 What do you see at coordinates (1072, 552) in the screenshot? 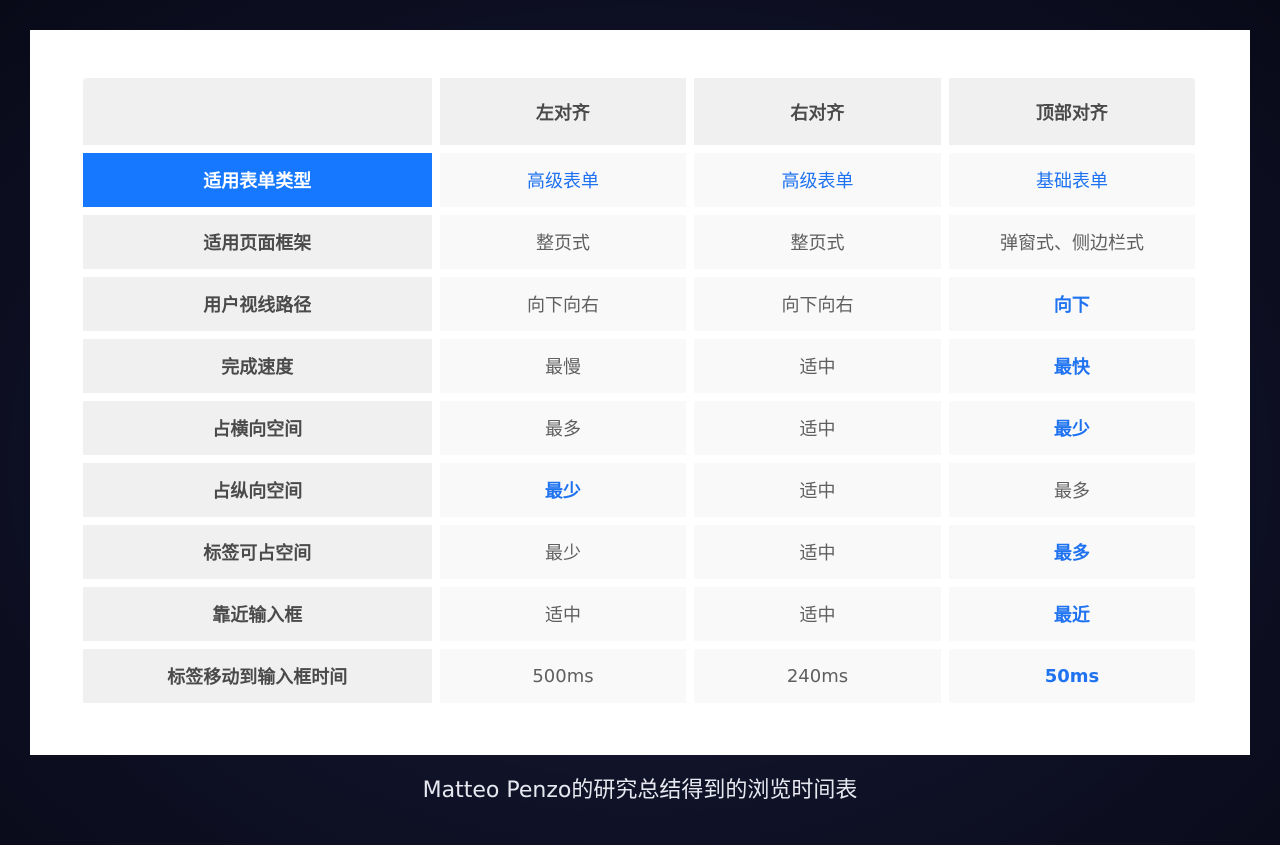
I see `table-cell-highlight: 最多` at bounding box center [1072, 552].